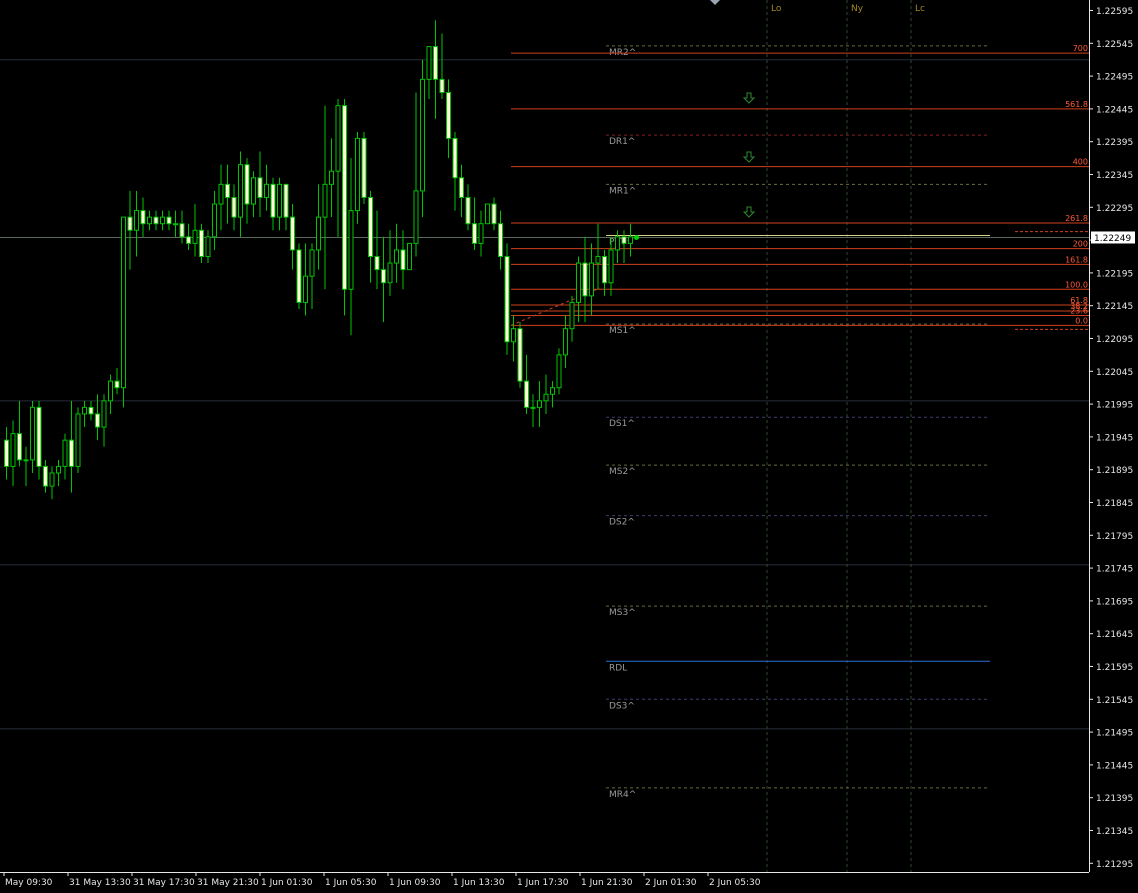 This screenshot has width=1138, height=893. I want to click on session-label: Ny, so click(857, 9).